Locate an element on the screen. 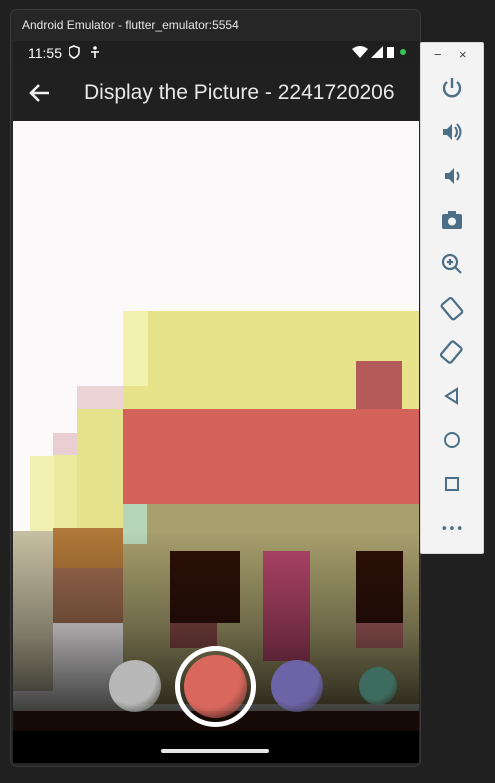  power-icon is located at coordinates (452, 88).